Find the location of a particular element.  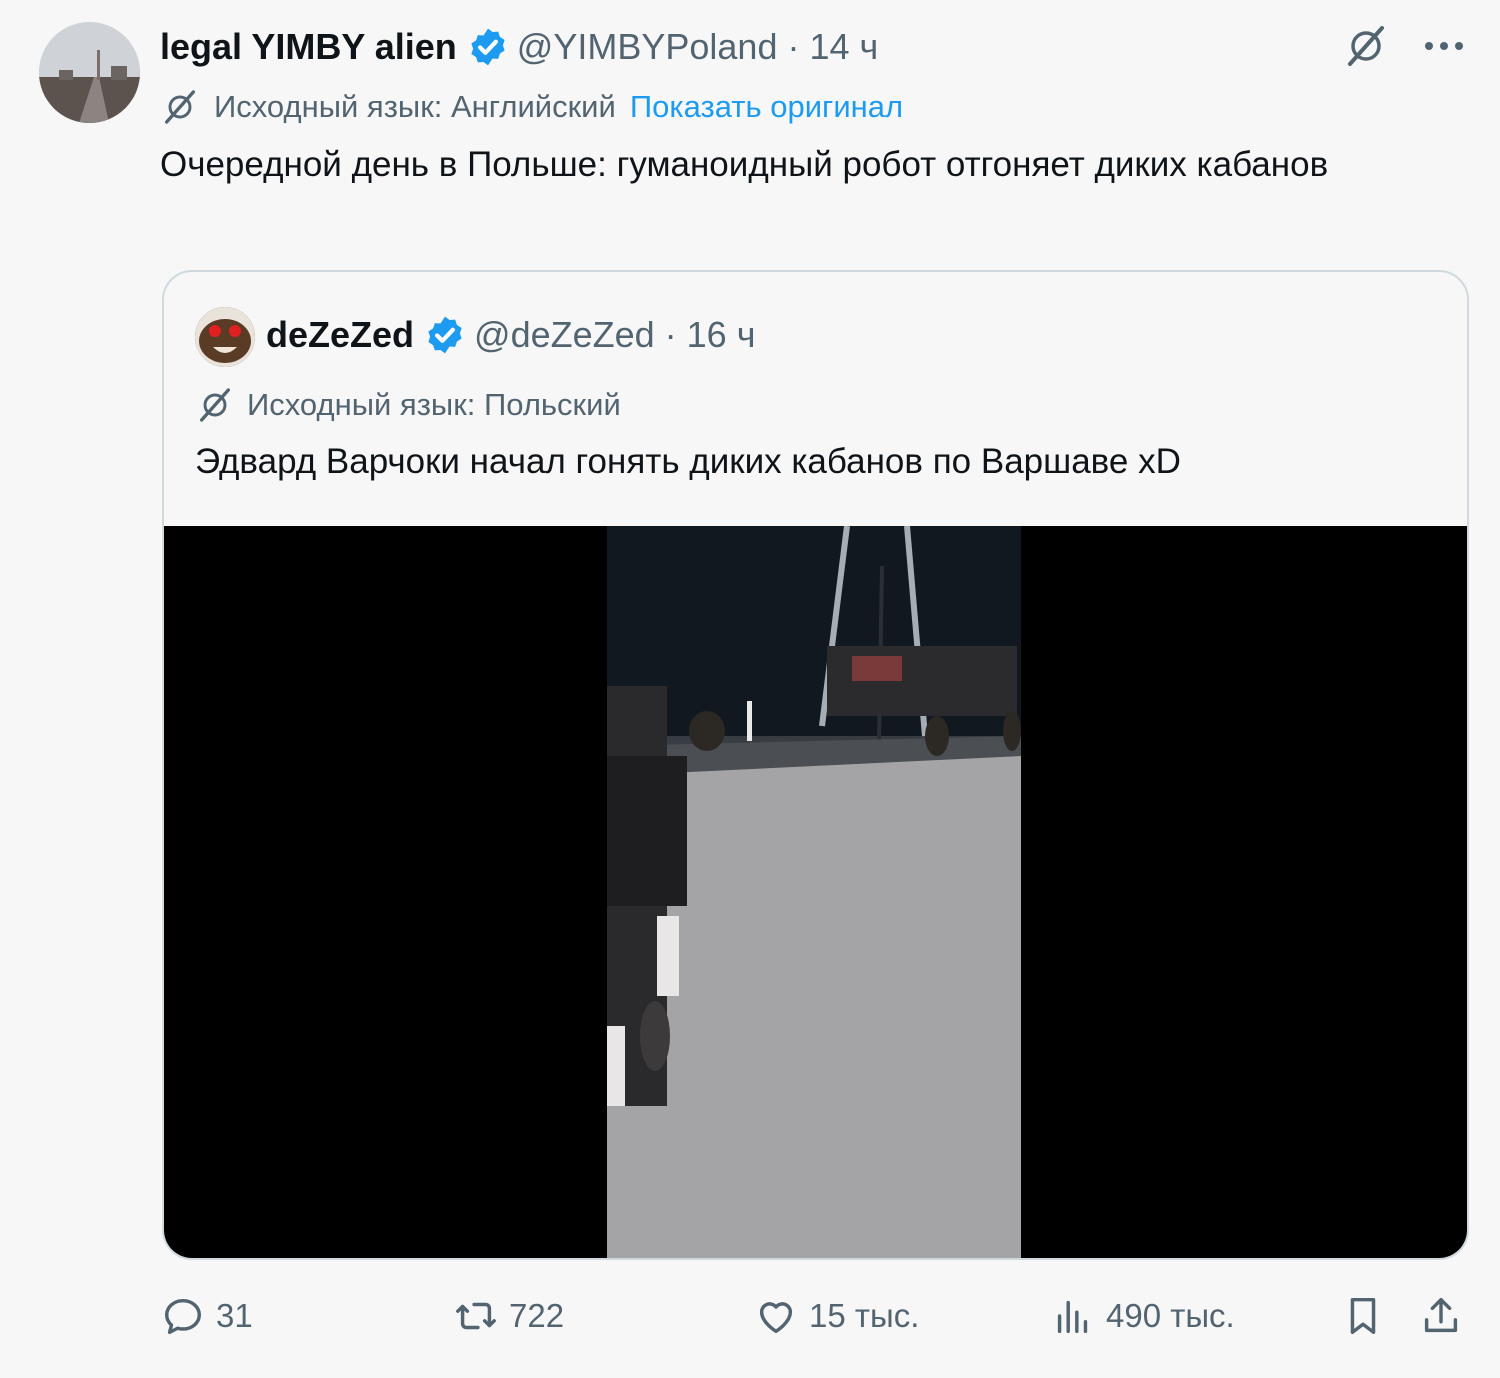

more-icon is located at coordinates (1444, 46).